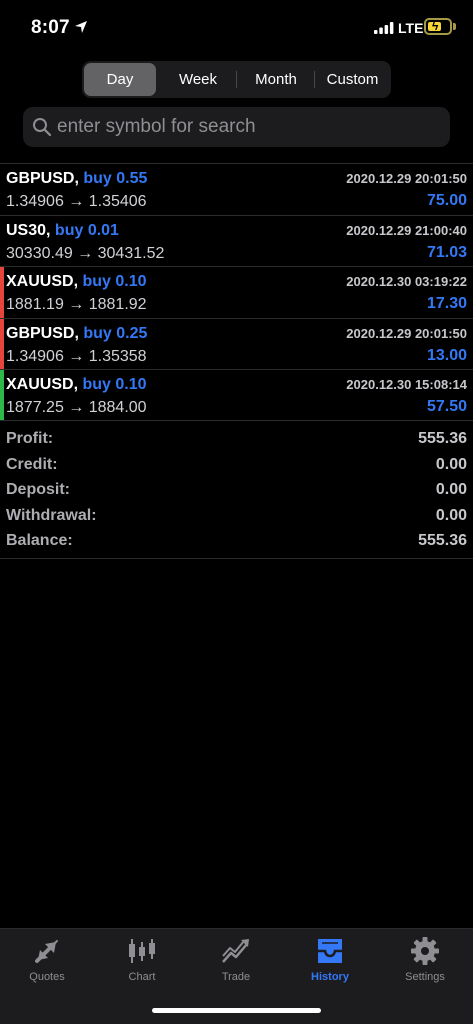 The image size is (473, 1024). What do you see at coordinates (406, 384) in the screenshot?
I see `trade-datetime: 2020.12.30 15:08:14` at bounding box center [406, 384].